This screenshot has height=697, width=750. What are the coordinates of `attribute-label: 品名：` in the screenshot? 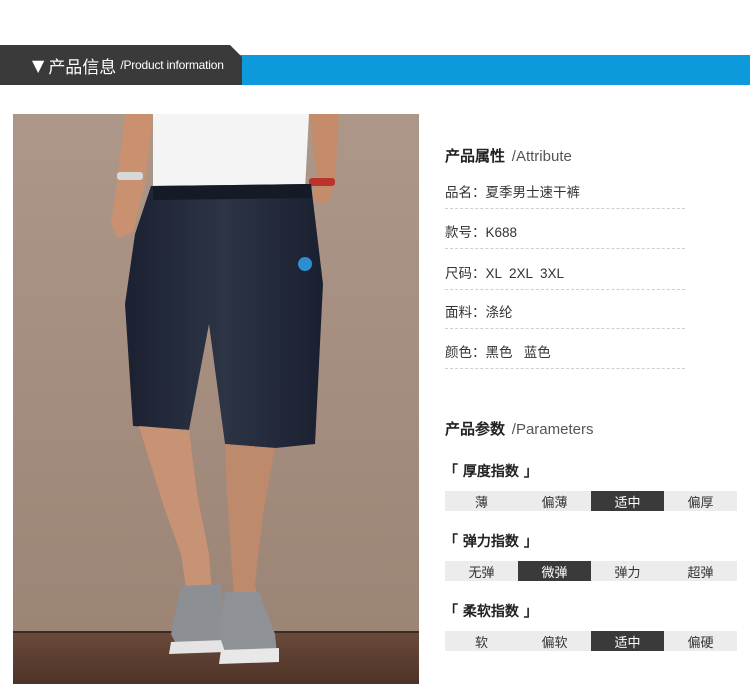 It's located at (465, 193).